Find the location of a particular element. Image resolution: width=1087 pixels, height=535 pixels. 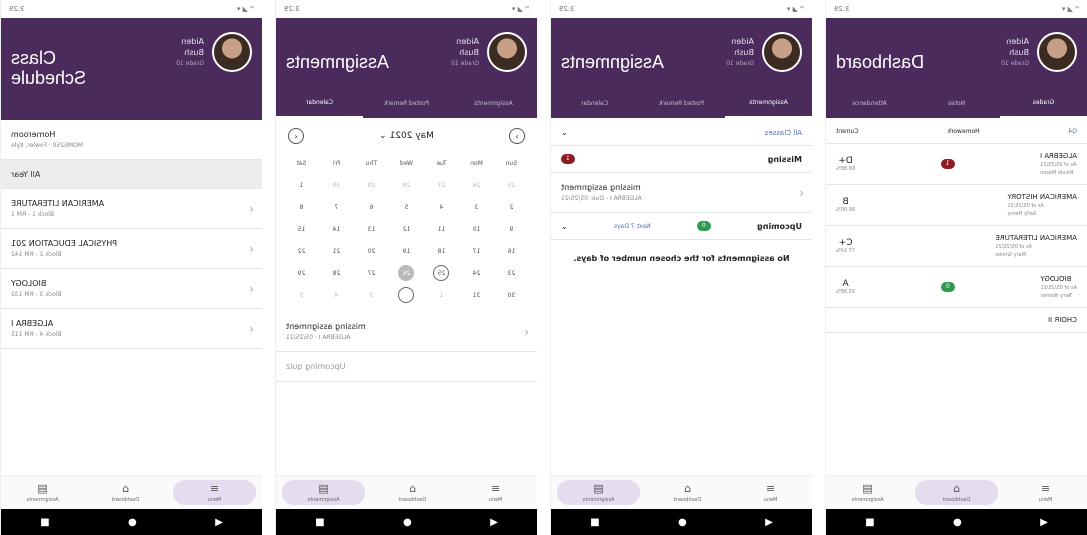

calendar-day: 7 is located at coordinates (336, 207).